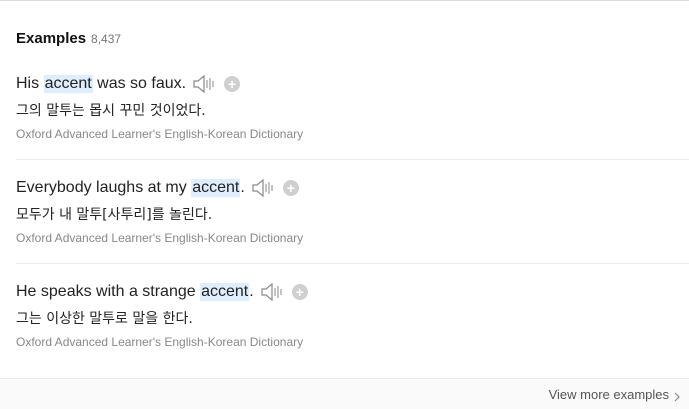  I want to click on view-more-examples-link: View more examples, so click(615, 394).